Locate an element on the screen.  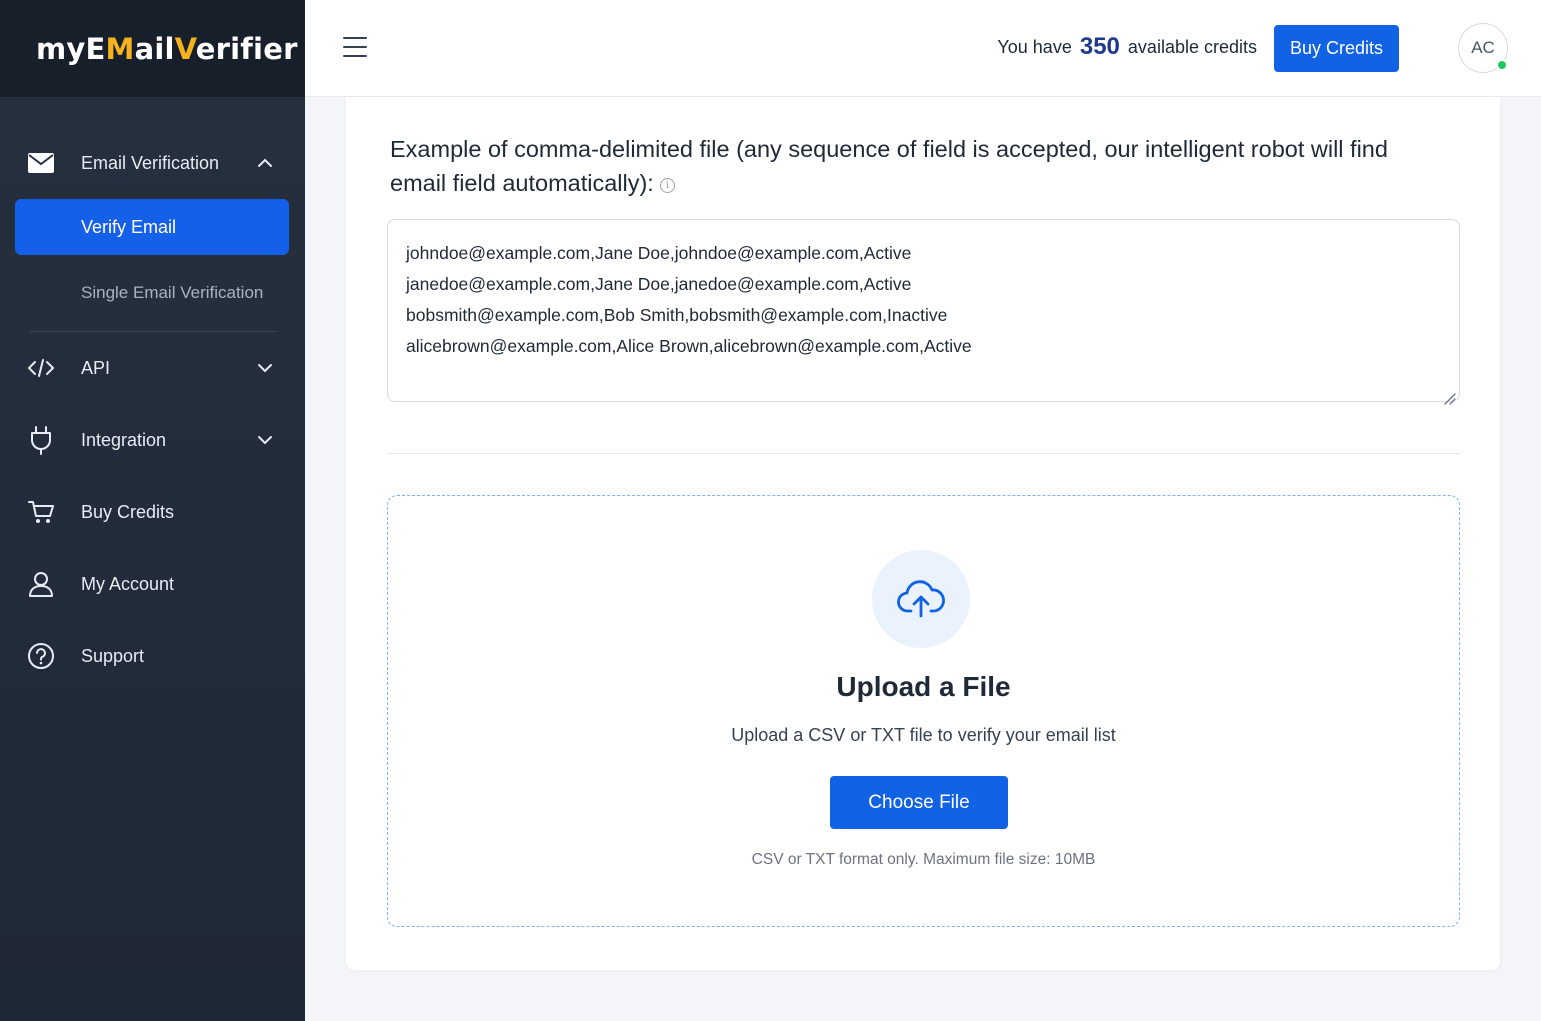
sidebar-item-my-account: My Account is located at coordinates (152, 584).